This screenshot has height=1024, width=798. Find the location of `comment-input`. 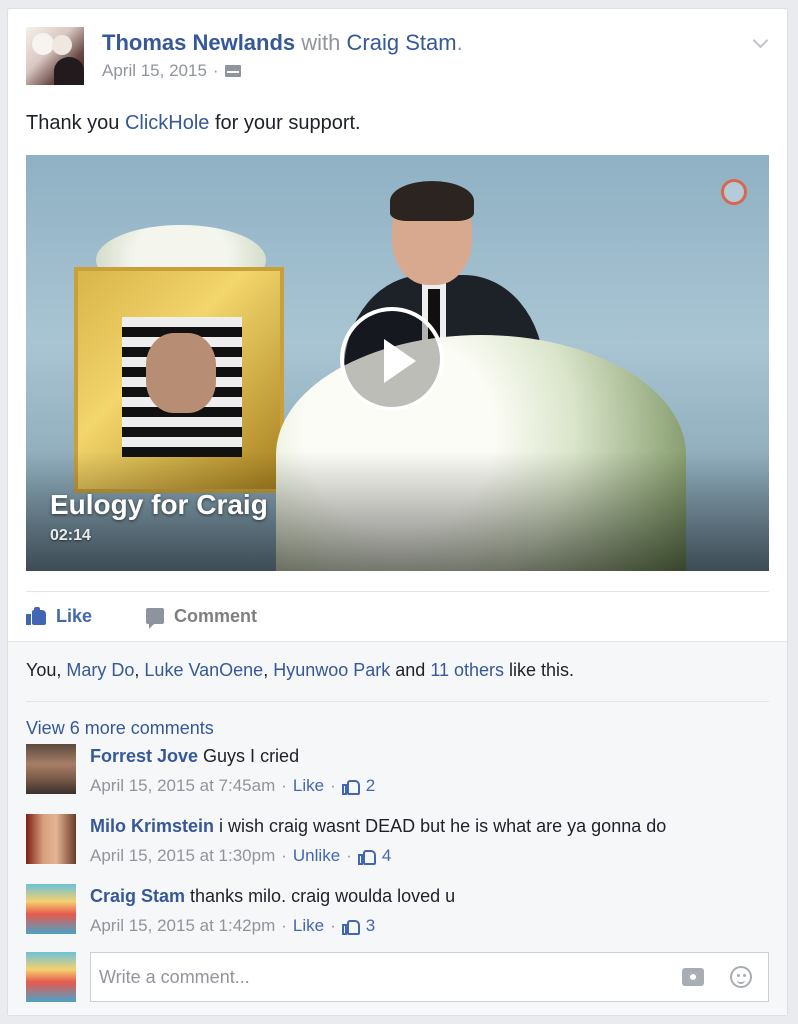

comment-input is located at coordinates (379, 977).